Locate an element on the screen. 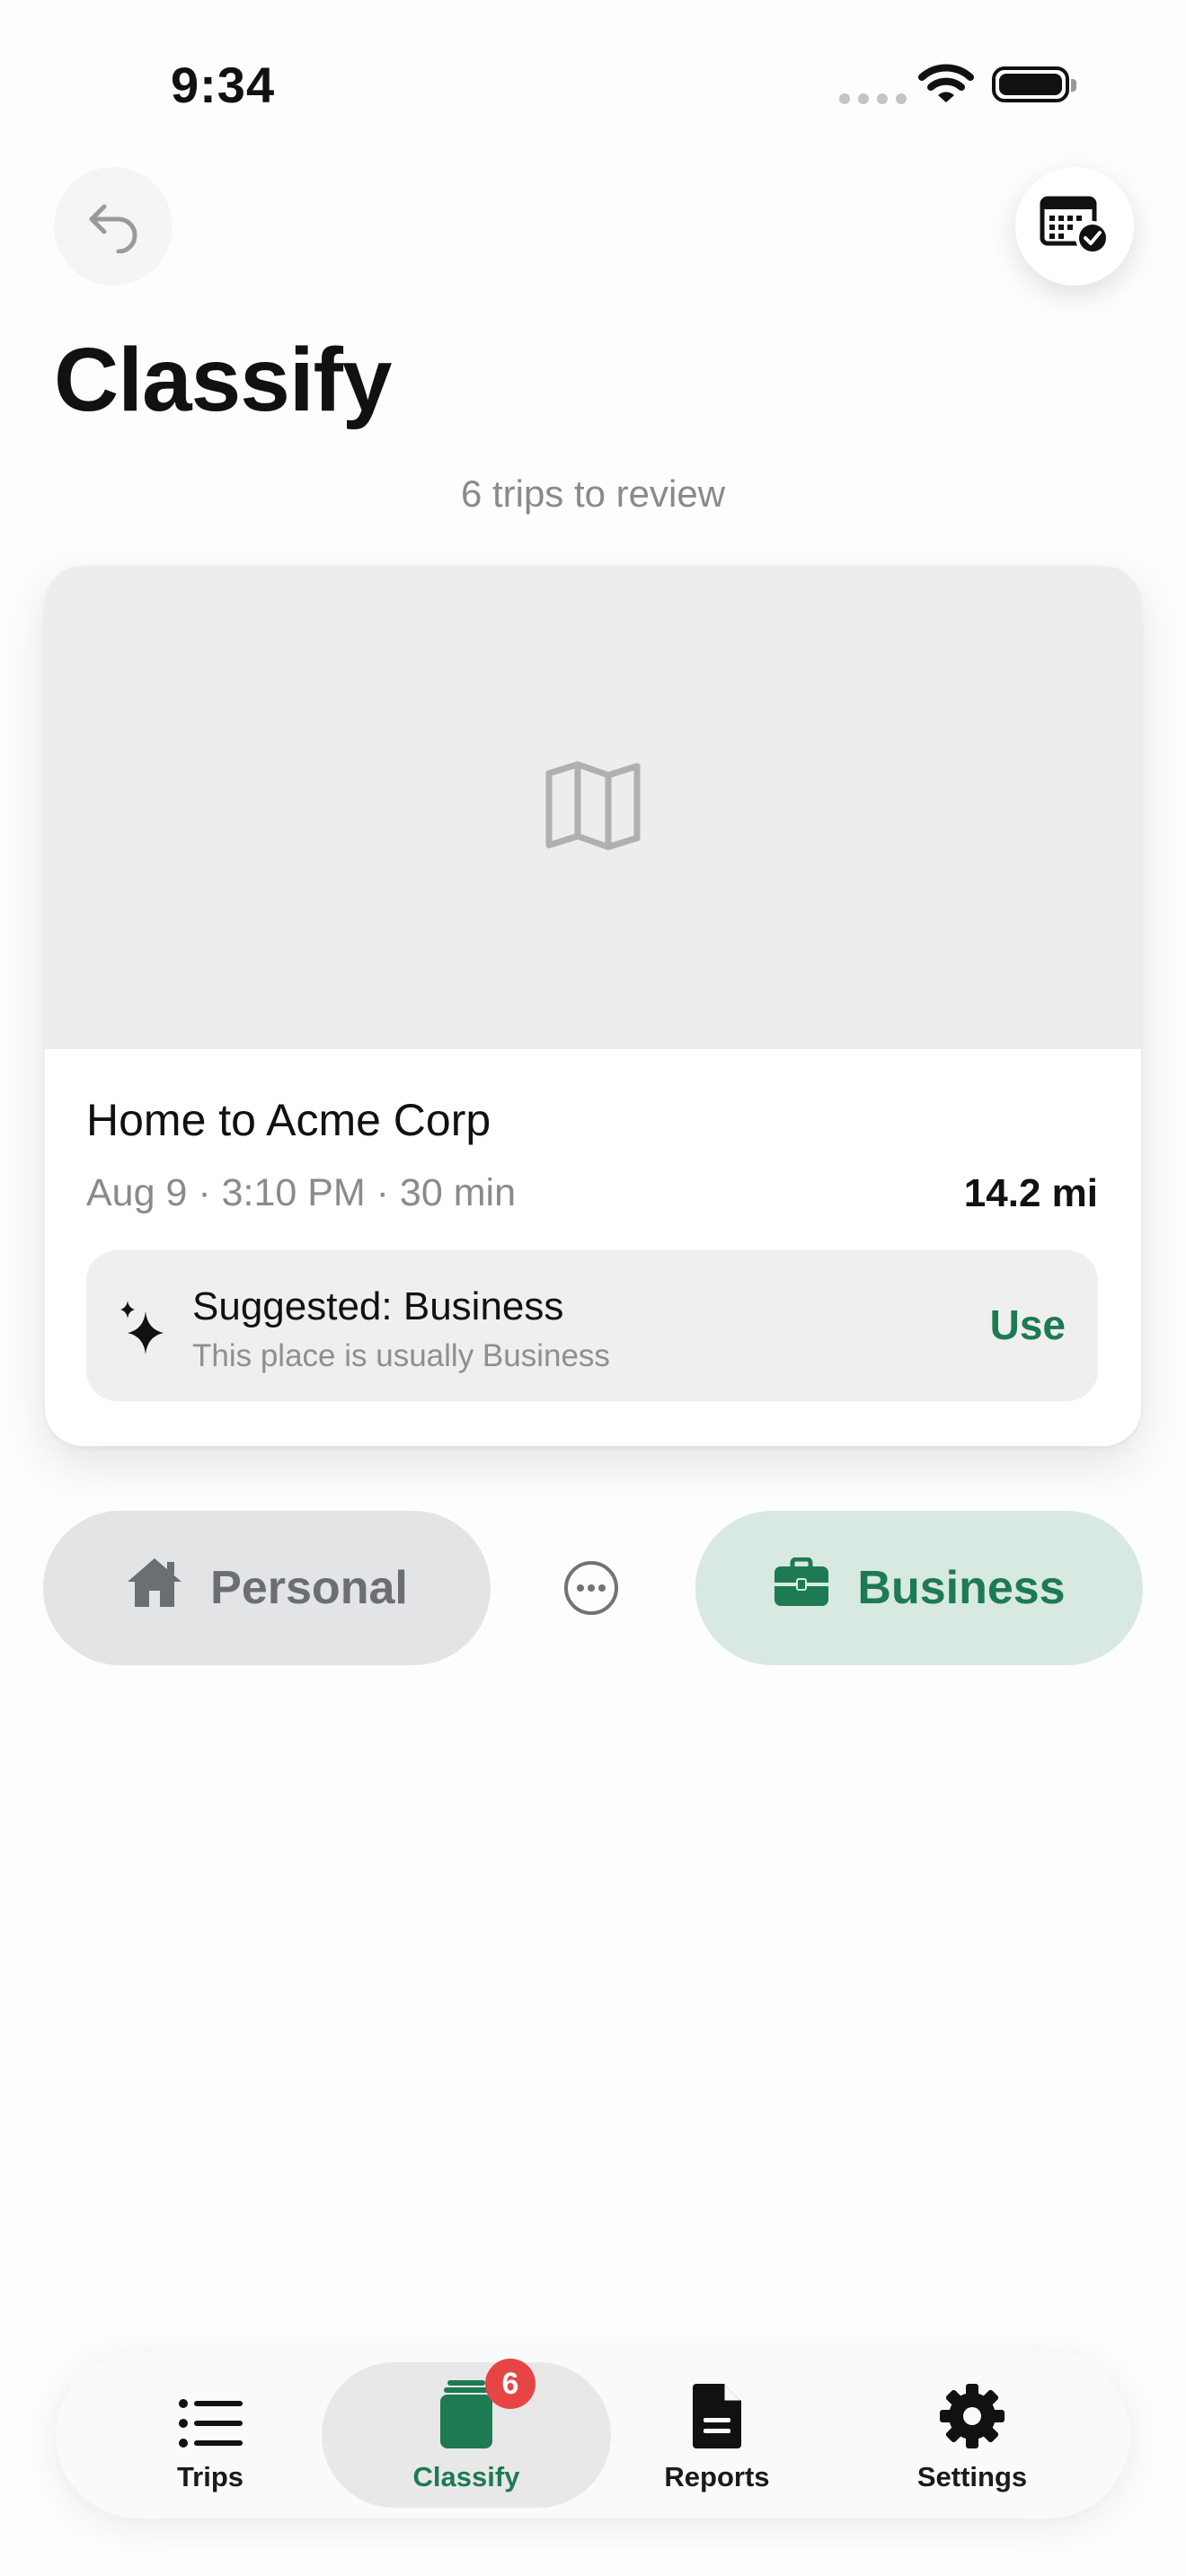 The height and width of the screenshot is (2576, 1186). tab-settings: Settings is located at coordinates (972, 2435).